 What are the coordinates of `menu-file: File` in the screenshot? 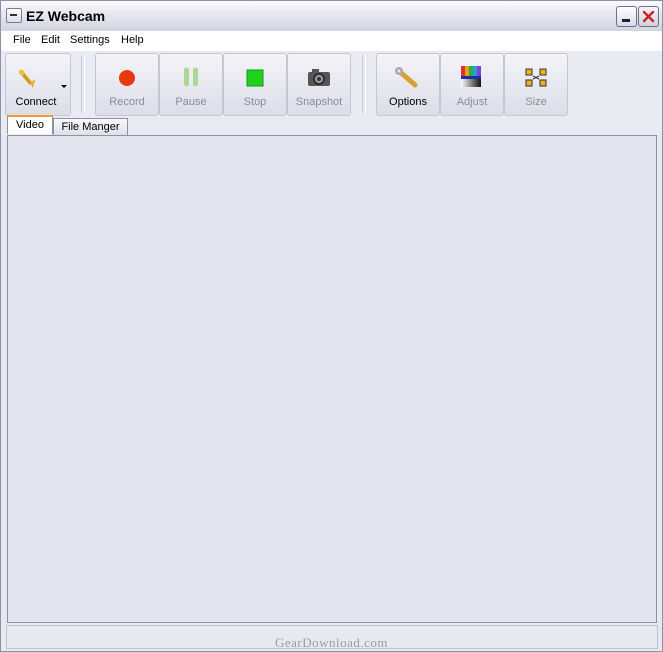 It's located at (22, 40).